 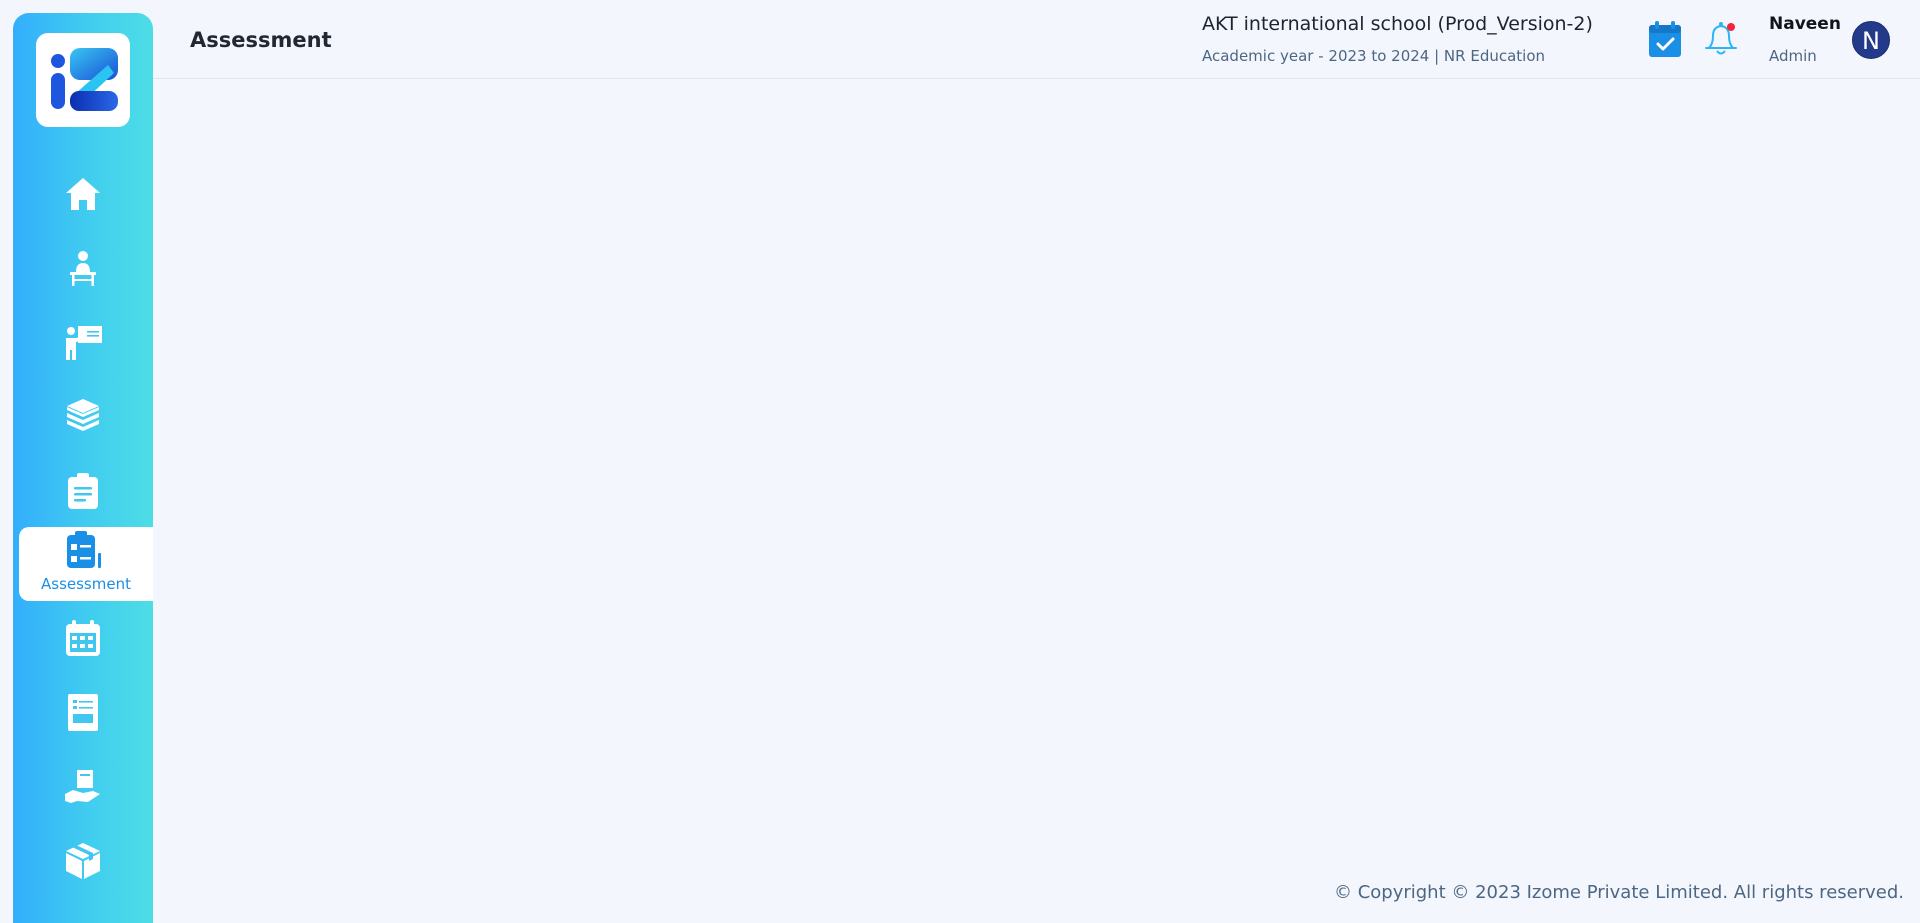 I want to click on calendar-check-icon, so click(x=1665, y=39).